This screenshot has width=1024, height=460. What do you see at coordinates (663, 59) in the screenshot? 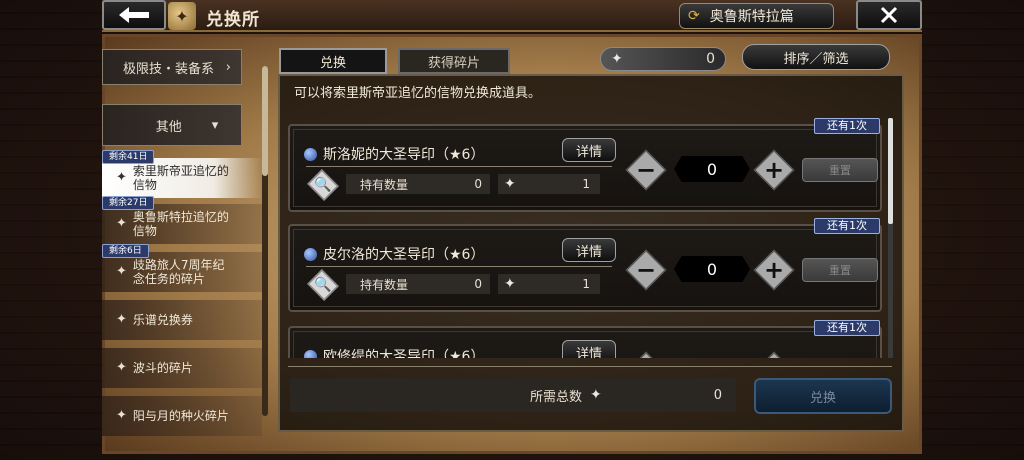
I see `currency-counter: ✦ 0` at bounding box center [663, 59].